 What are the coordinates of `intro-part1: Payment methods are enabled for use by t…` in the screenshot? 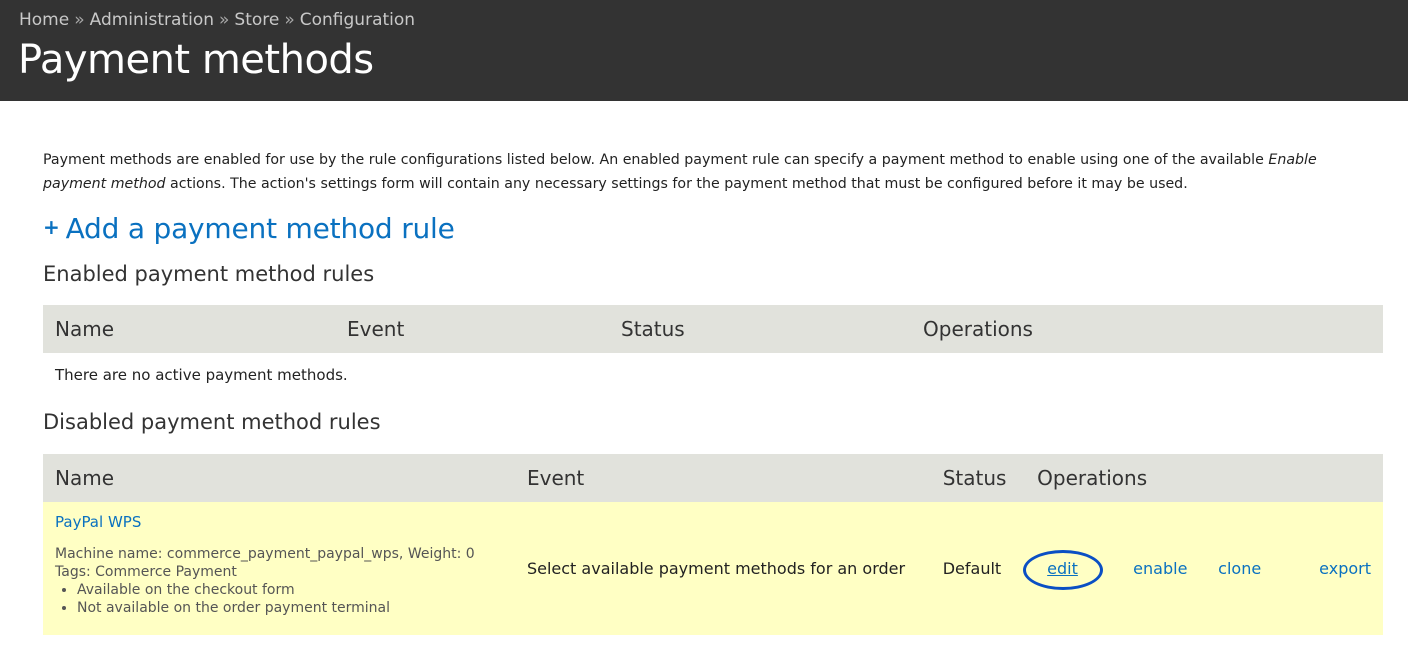 It's located at (656, 160).